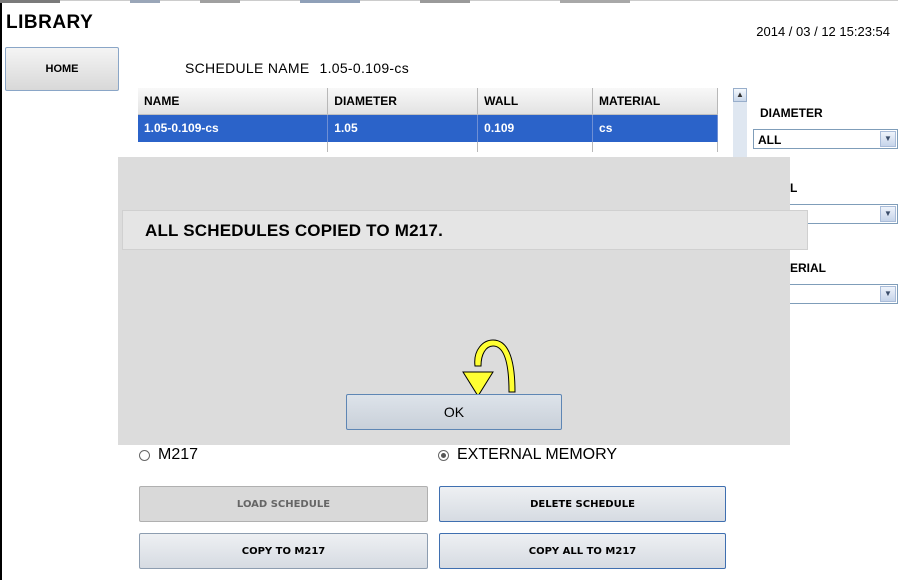 This screenshot has height=580, width=898. Describe the element at coordinates (247, 68) in the screenshot. I see `schedule-name-label: SCHEDULE NAME` at that location.